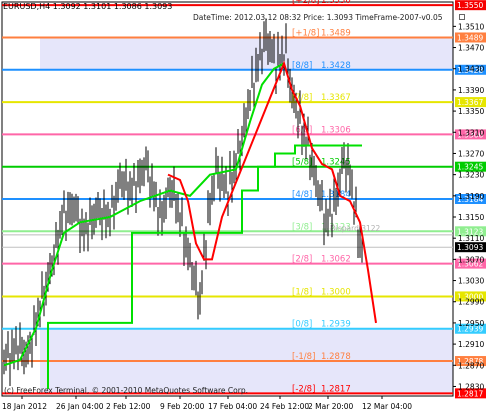  Describe the element at coordinates (471, 323) in the screenshot. I see `price-tick-label: 1.2950` at that location.